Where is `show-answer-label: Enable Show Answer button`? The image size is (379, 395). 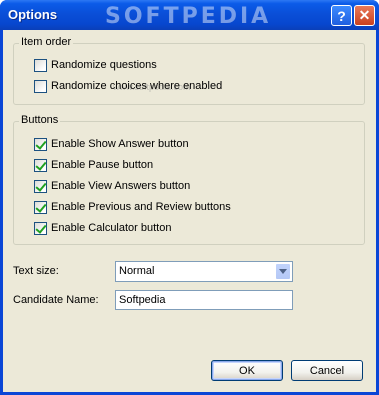
show-answer-label: Enable Show Answer button is located at coordinates (120, 144).